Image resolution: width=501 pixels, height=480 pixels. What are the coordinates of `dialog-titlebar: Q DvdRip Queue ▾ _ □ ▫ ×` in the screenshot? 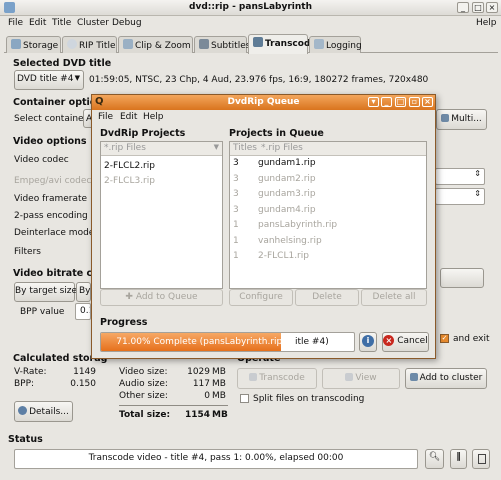 It's located at (263, 102).